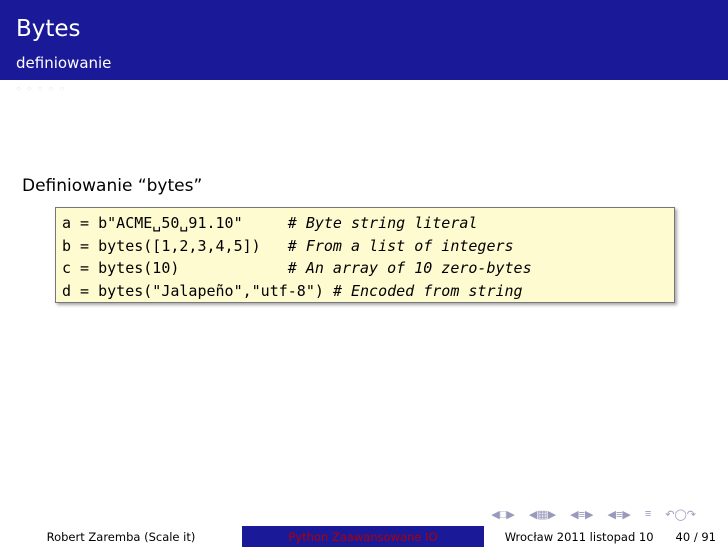 This screenshot has height=547, width=728. Describe the element at coordinates (43, 88) in the screenshot. I see `section-dots: ○○○○○` at that location.